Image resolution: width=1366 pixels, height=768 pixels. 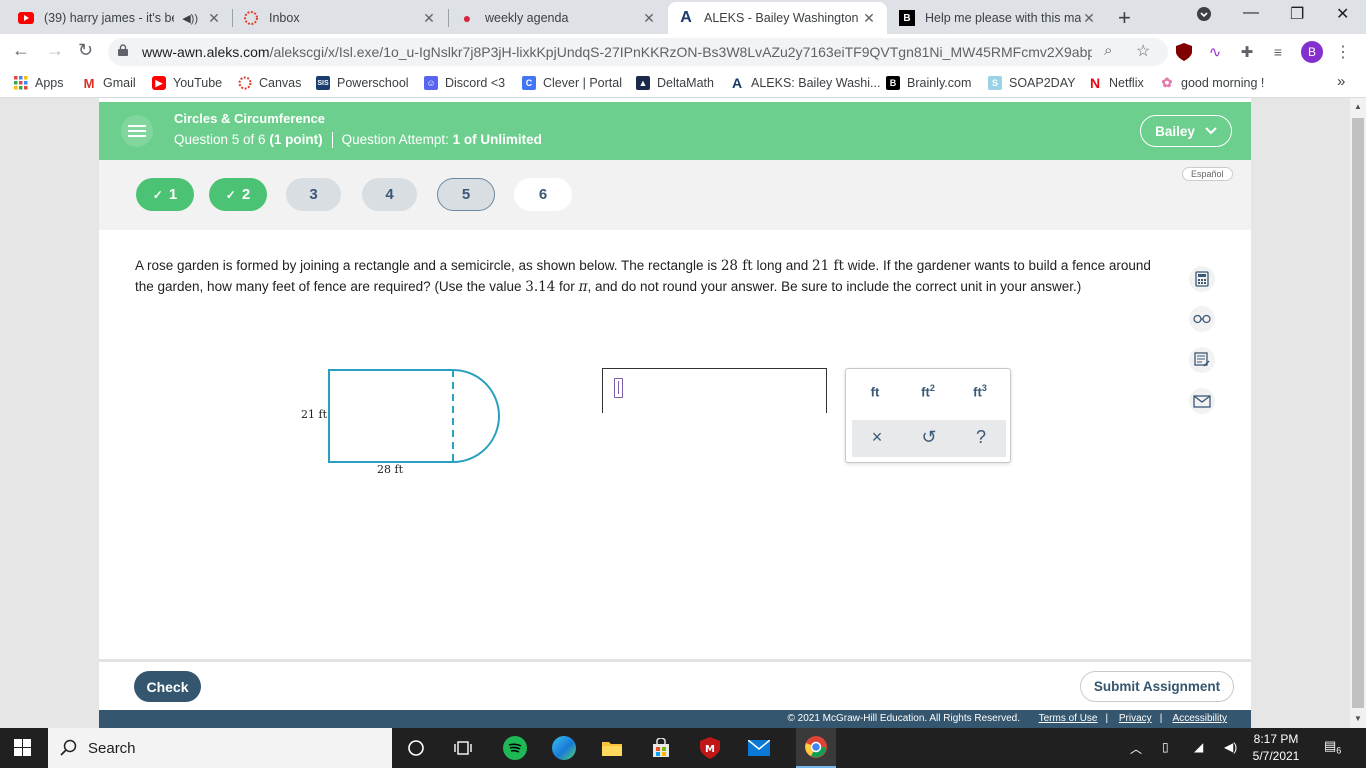 I want to click on profile-avatar: B, so click(x=1312, y=52).